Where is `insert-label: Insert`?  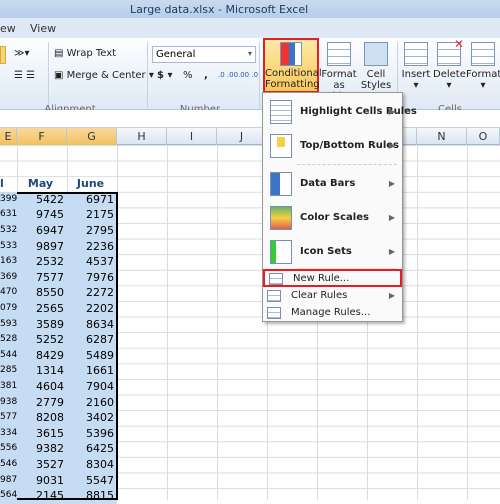
insert-label: Insert is located at coordinates (416, 74).